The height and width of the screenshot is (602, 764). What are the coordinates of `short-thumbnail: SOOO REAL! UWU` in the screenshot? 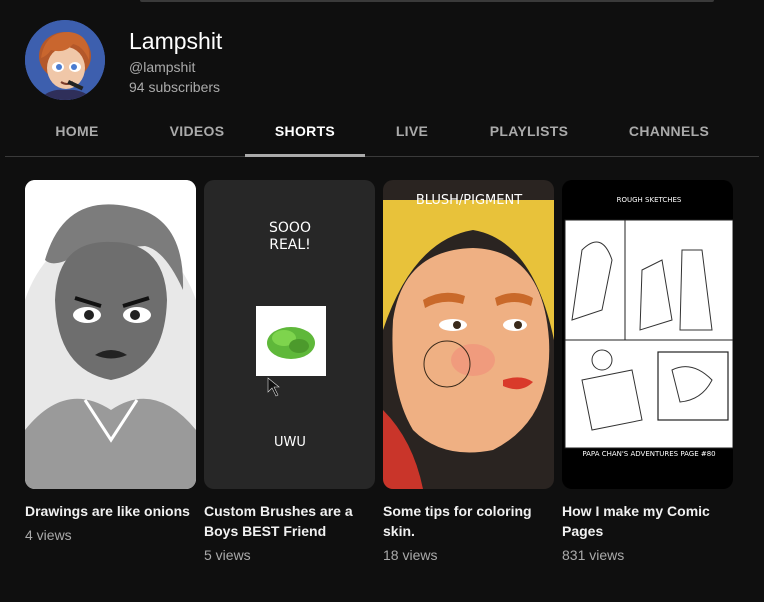 It's located at (289, 334).